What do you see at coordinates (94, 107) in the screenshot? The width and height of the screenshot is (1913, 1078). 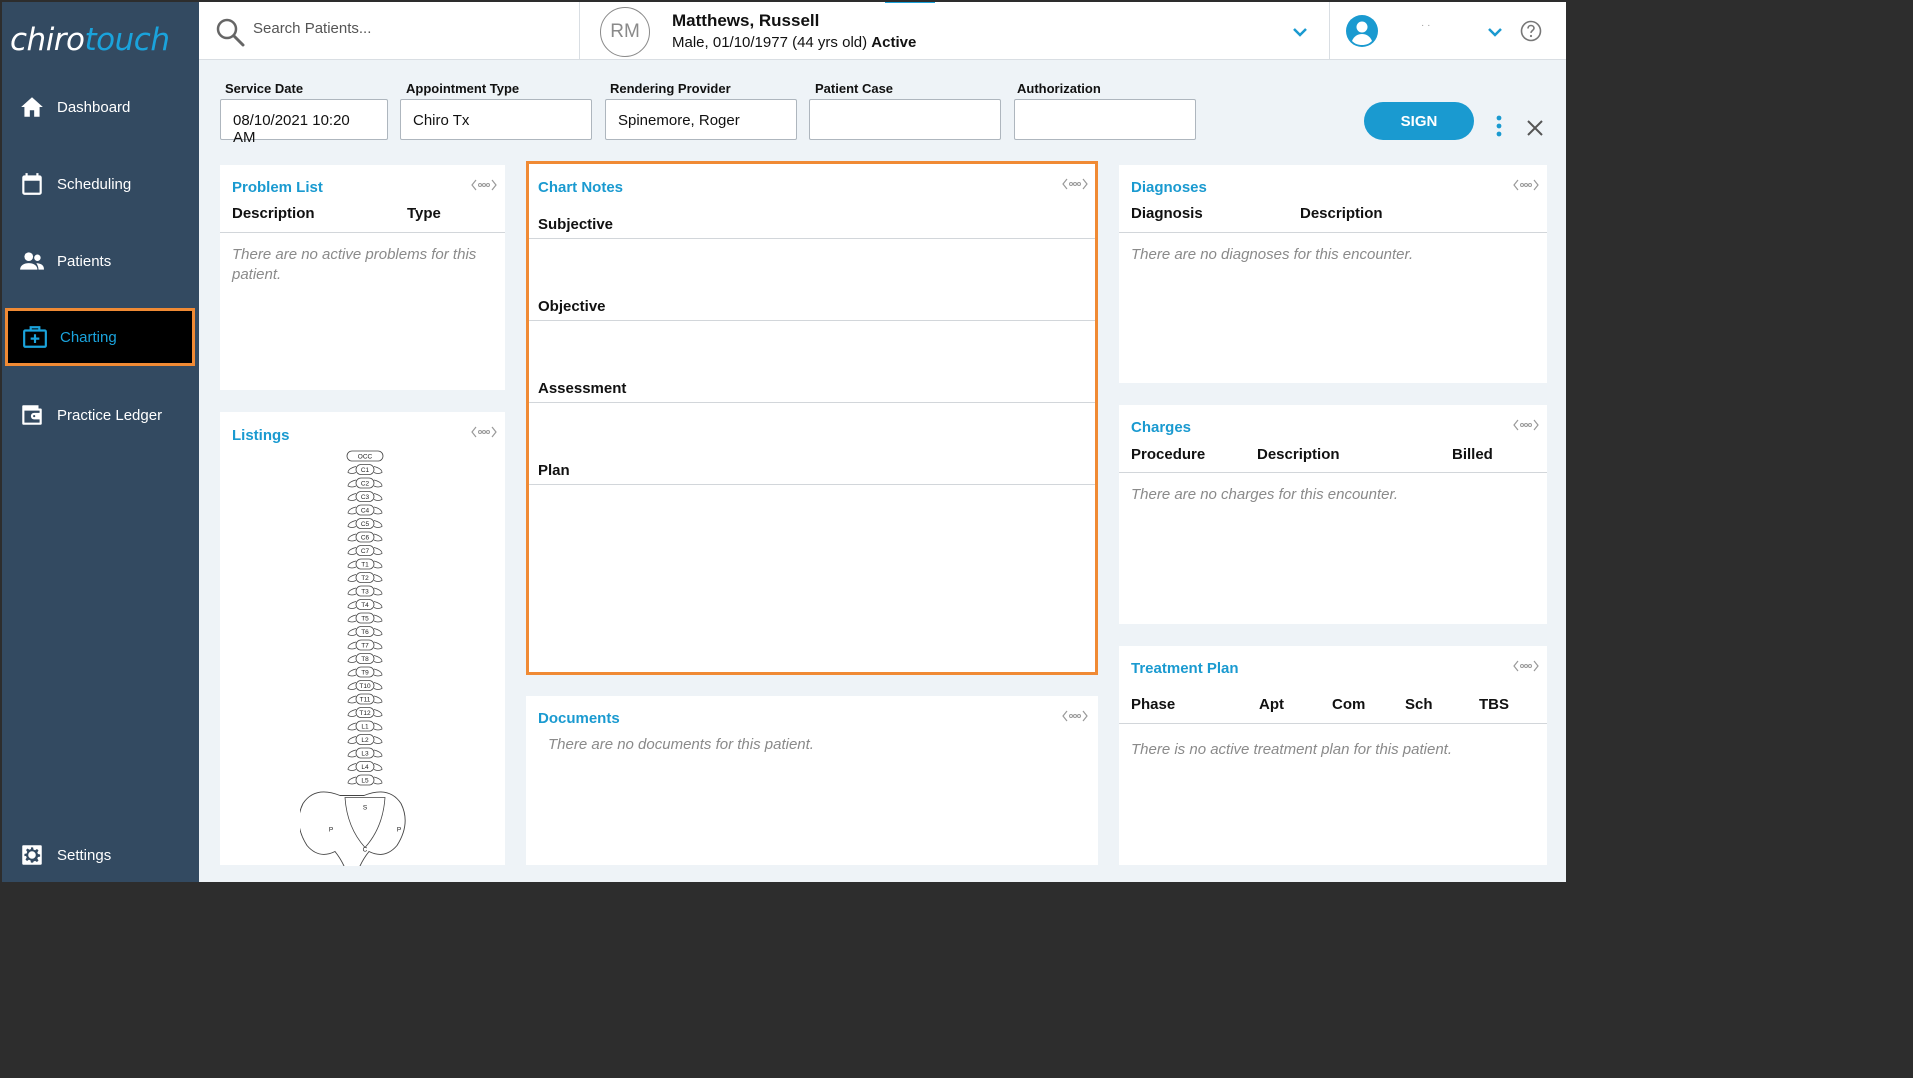 I see `sidebar-item-label: Dashboard` at bounding box center [94, 107].